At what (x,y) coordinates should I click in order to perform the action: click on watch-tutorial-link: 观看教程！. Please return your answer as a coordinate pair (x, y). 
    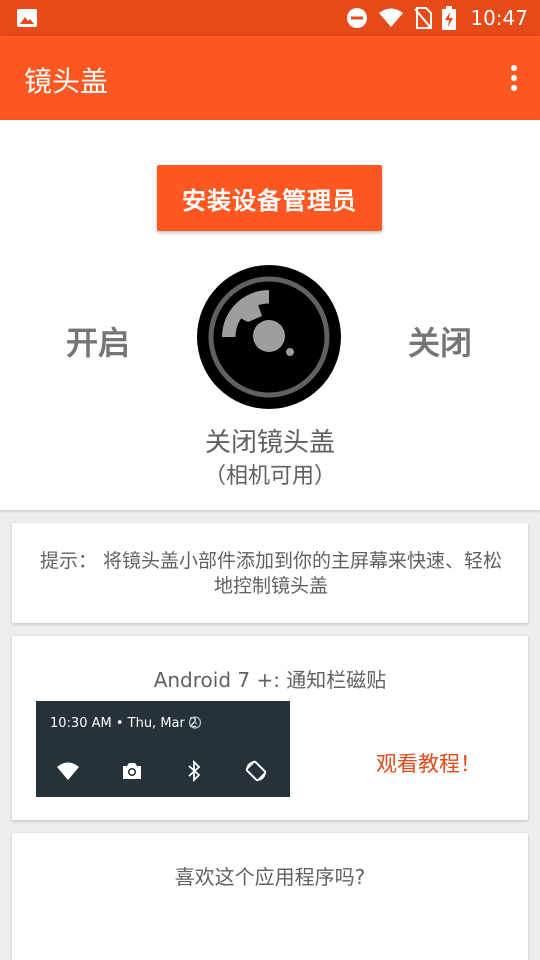
    Looking at the image, I should click on (428, 763).